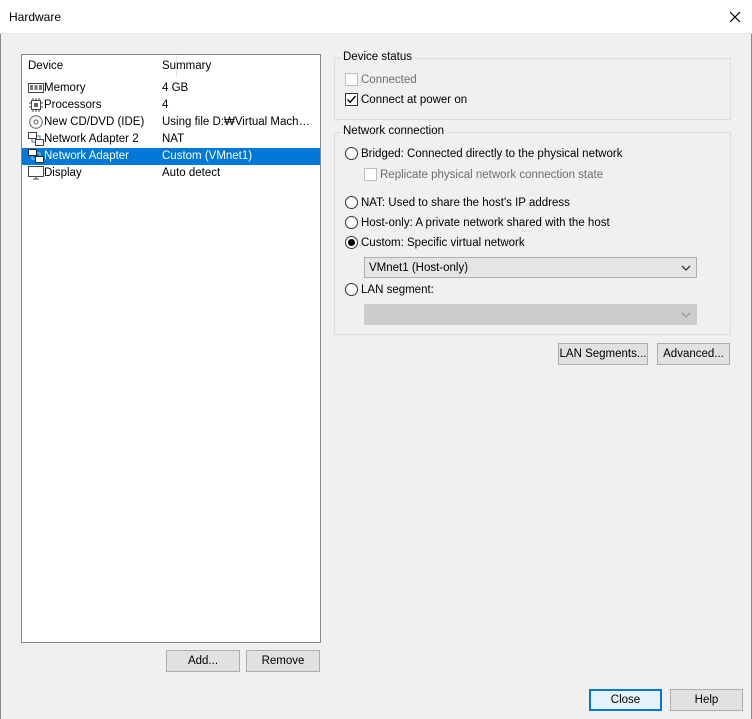  I want to click on custom-radio: Custom: Specific virtual network, so click(435, 242).